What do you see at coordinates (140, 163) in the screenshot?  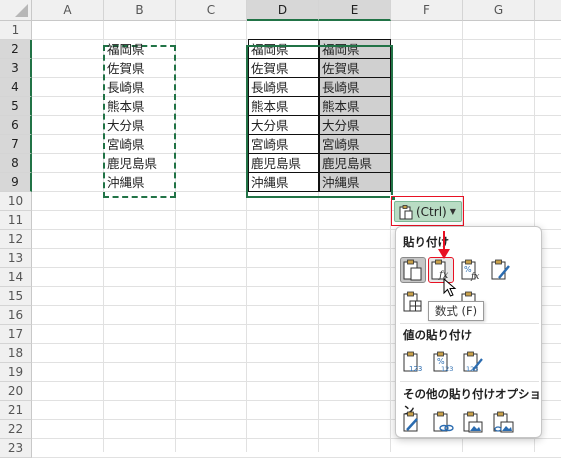 I see `column-b-cell: 鹿児島県` at bounding box center [140, 163].